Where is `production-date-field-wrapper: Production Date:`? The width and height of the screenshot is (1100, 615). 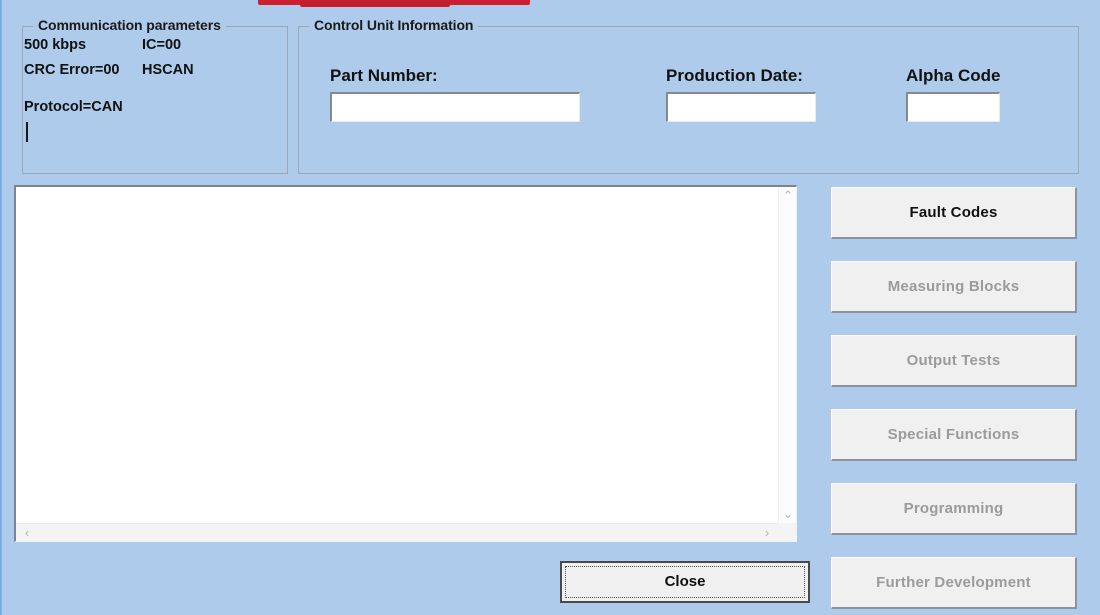 production-date-field-wrapper: Production Date: is located at coordinates (741, 94).